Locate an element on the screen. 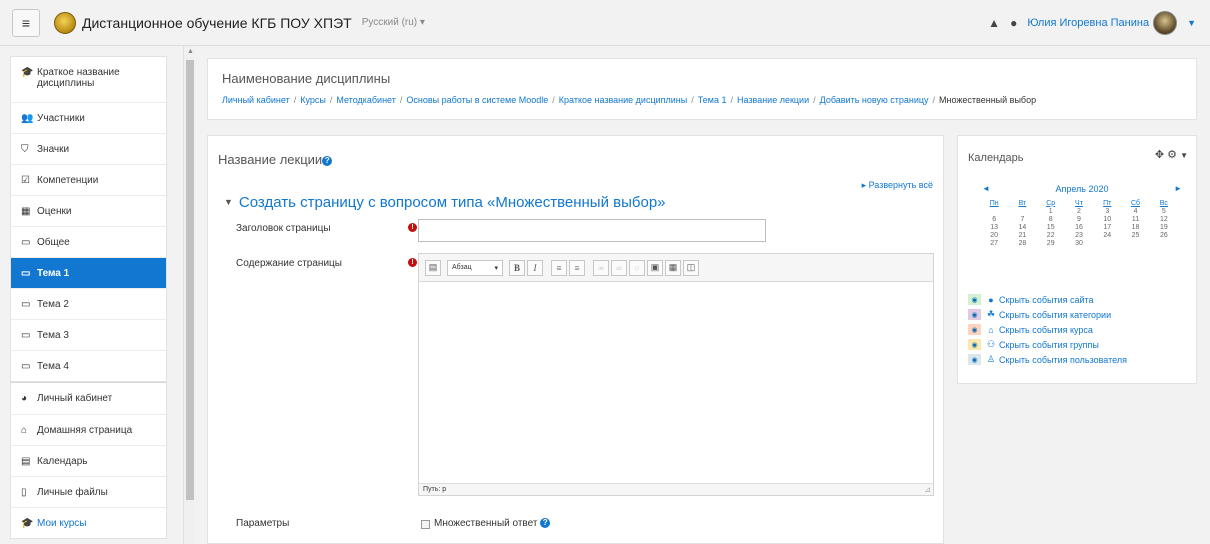 The image size is (1210, 544). scrollbar-thumb is located at coordinates (190, 280).